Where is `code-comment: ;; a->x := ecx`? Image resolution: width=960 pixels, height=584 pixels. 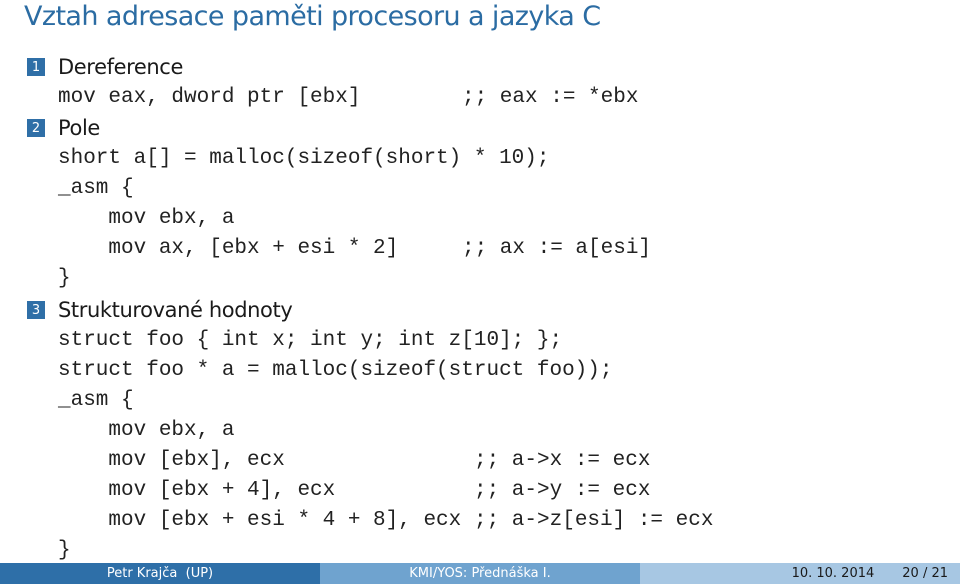 code-comment: ;; a->x := ecx is located at coordinates (562, 460).